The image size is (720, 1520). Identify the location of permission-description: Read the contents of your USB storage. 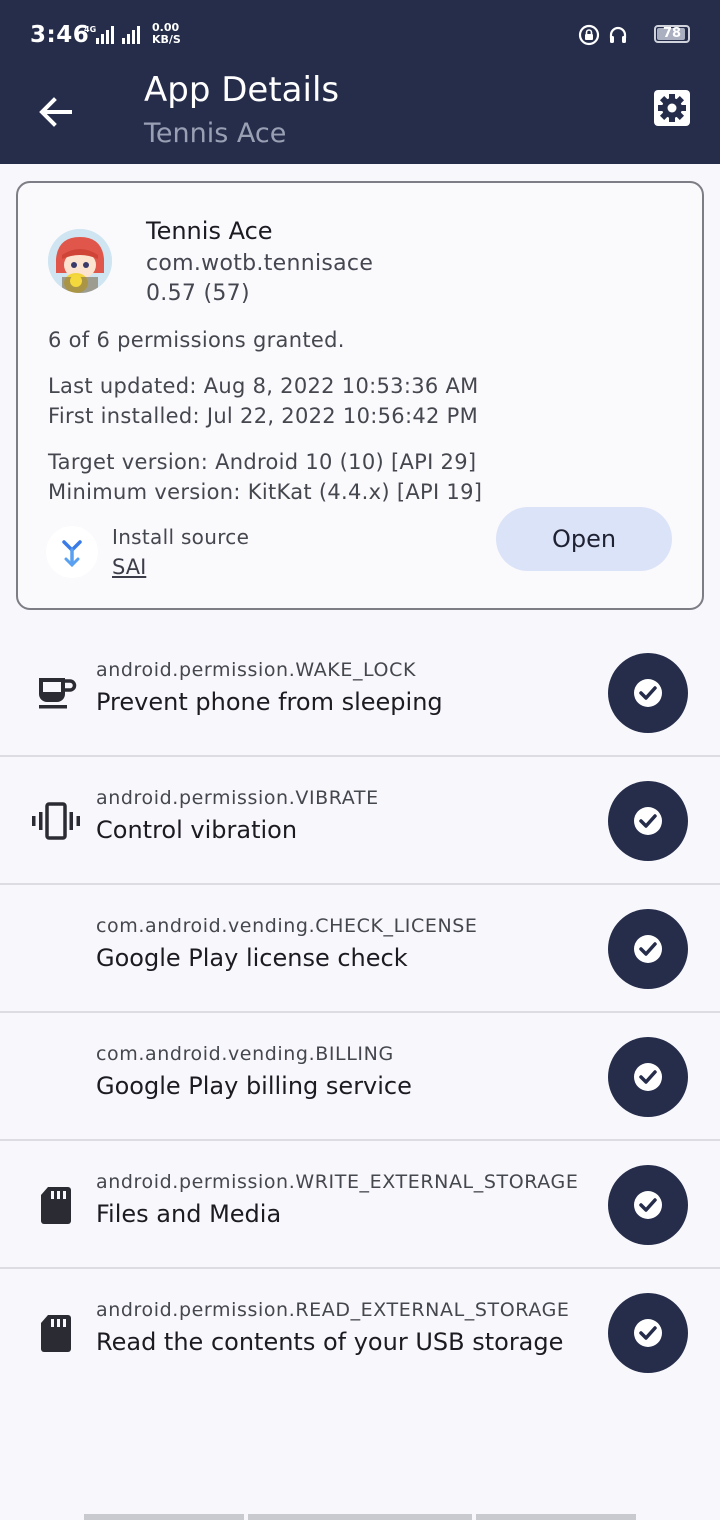
(330, 1342).